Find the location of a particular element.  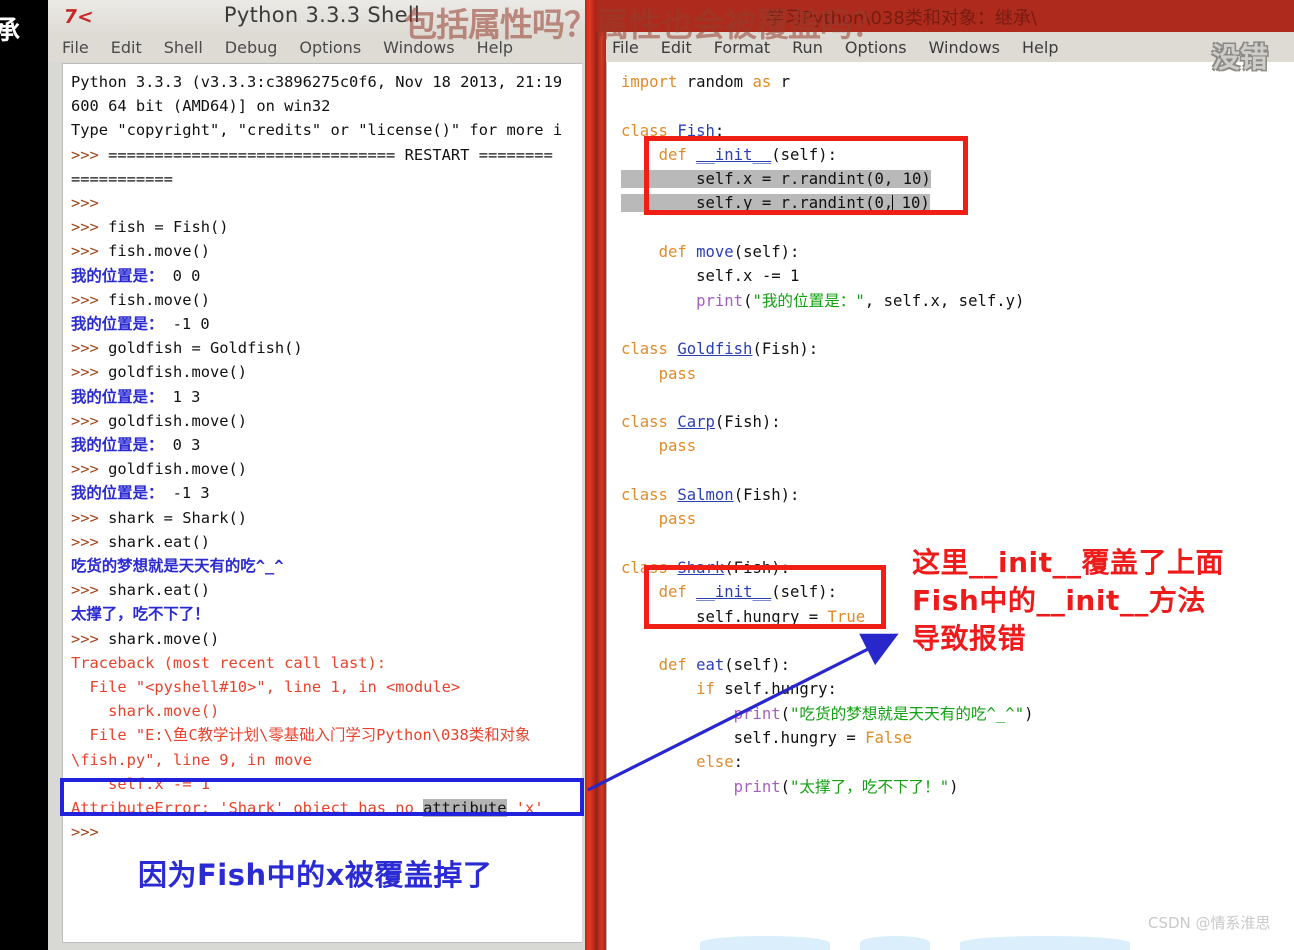

attribute-error-highlight-box is located at coordinates (322, 797).